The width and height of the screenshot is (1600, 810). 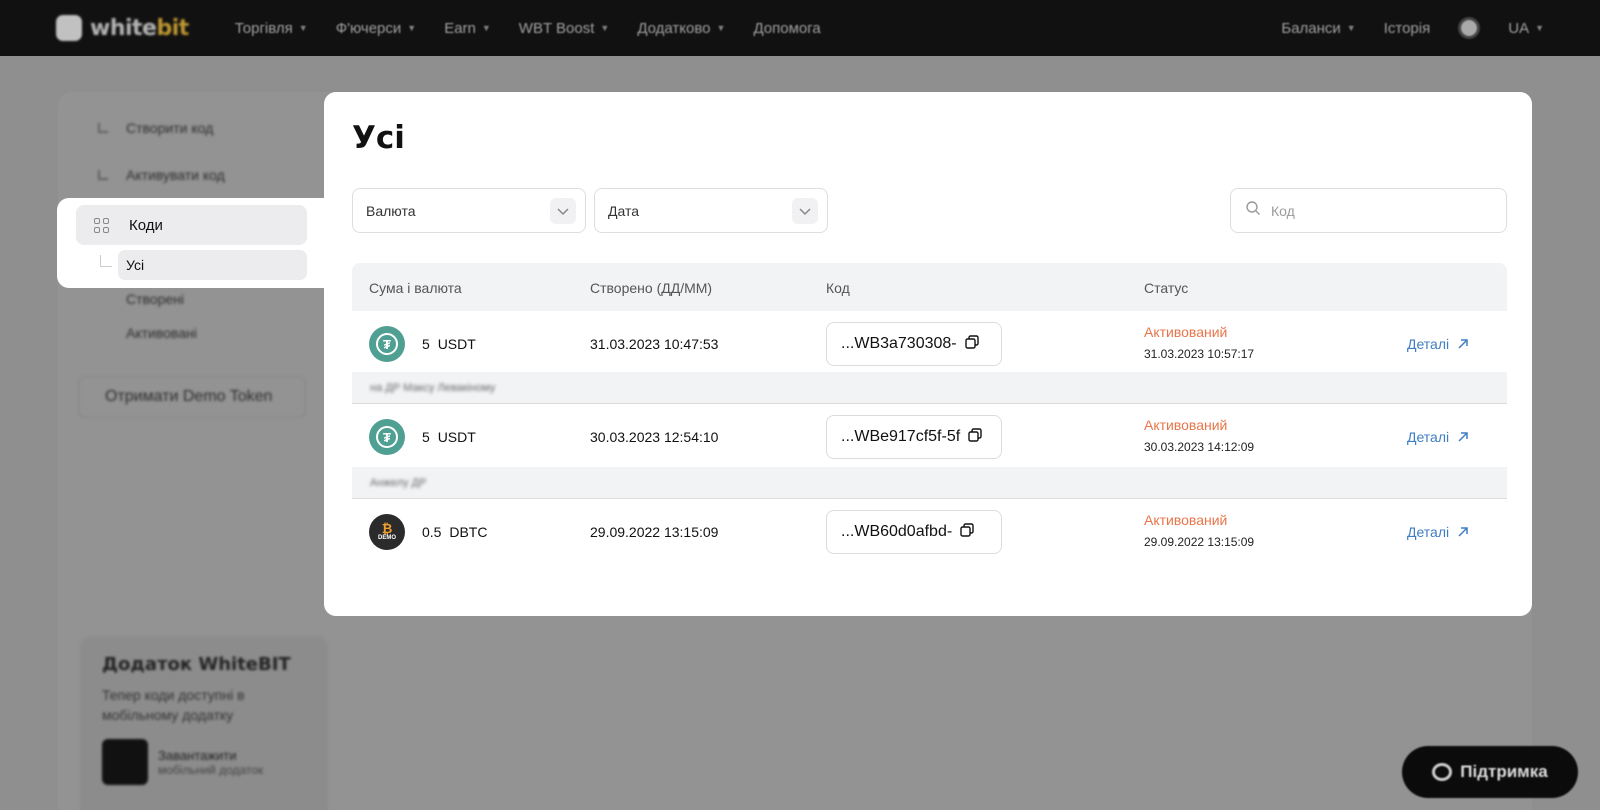 I want to click on column-header-code: Код, so click(x=838, y=288).